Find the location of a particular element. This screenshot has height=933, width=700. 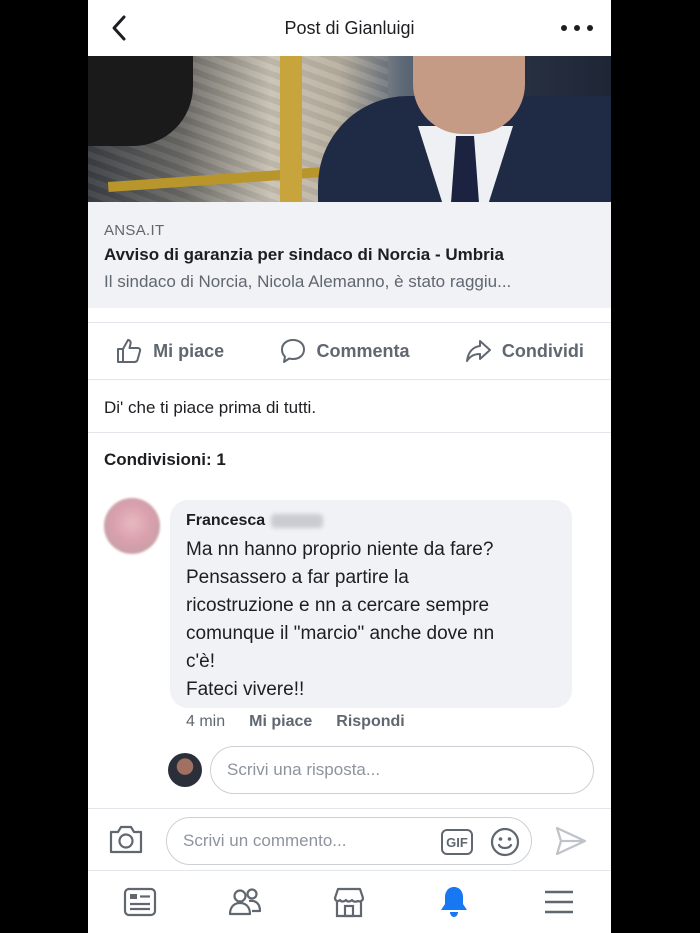

send-icon is located at coordinates (571, 841).